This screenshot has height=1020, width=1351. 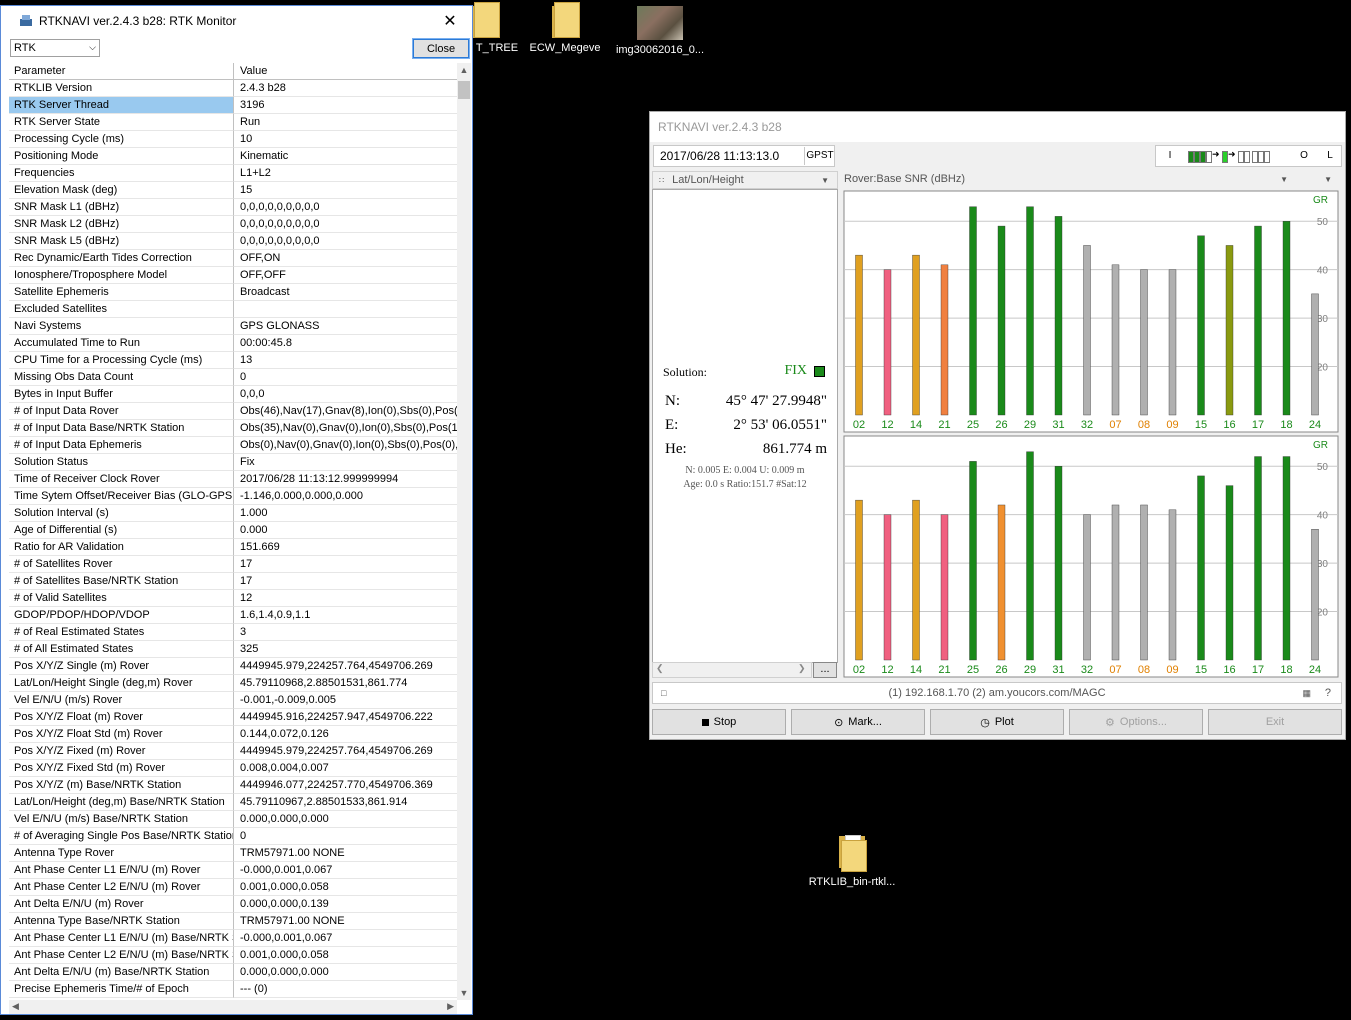 I want to click on scroll-right-icon: ❯, so click(x=802, y=668).